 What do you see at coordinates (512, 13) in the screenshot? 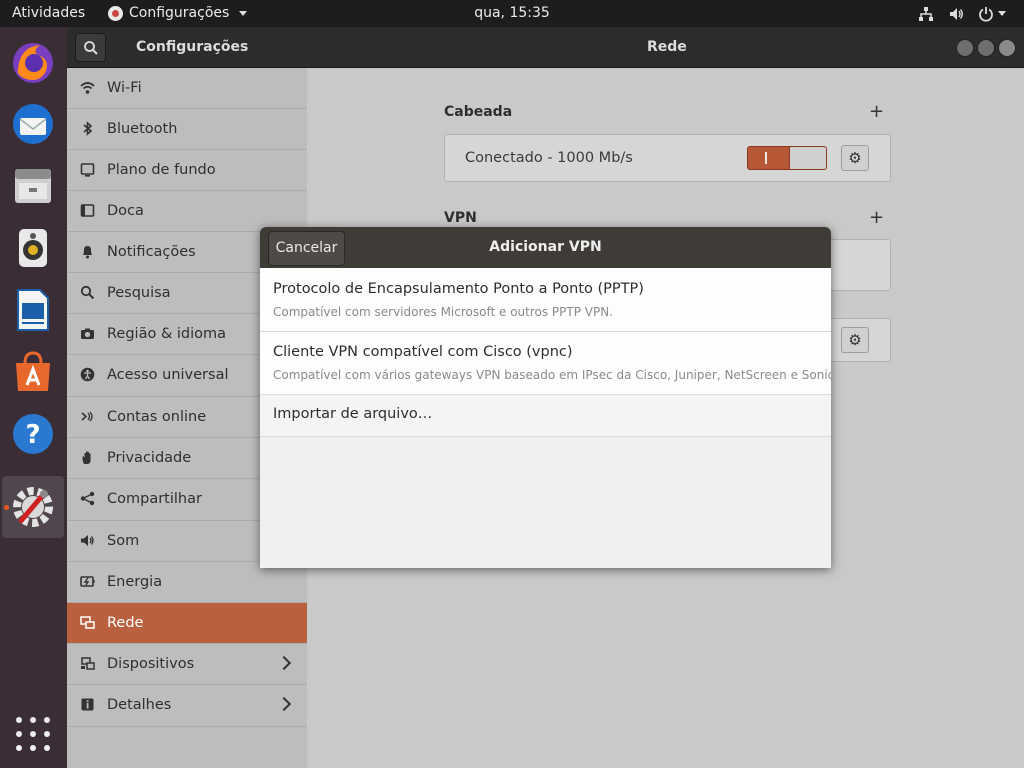
I see `top-bar: Atividades Configurações qua, 15:35` at bounding box center [512, 13].